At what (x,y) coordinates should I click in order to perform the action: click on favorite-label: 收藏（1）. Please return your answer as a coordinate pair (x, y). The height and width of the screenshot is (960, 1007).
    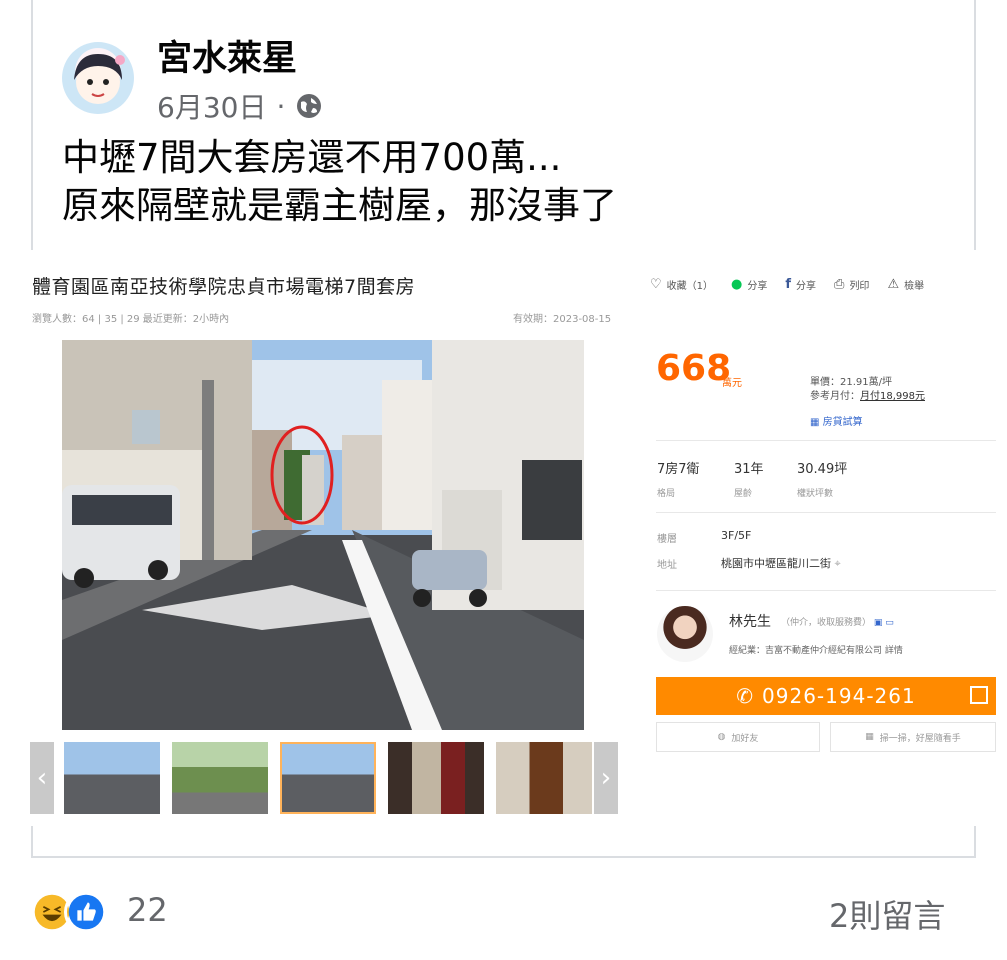
    Looking at the image, I should click on (690, 286).